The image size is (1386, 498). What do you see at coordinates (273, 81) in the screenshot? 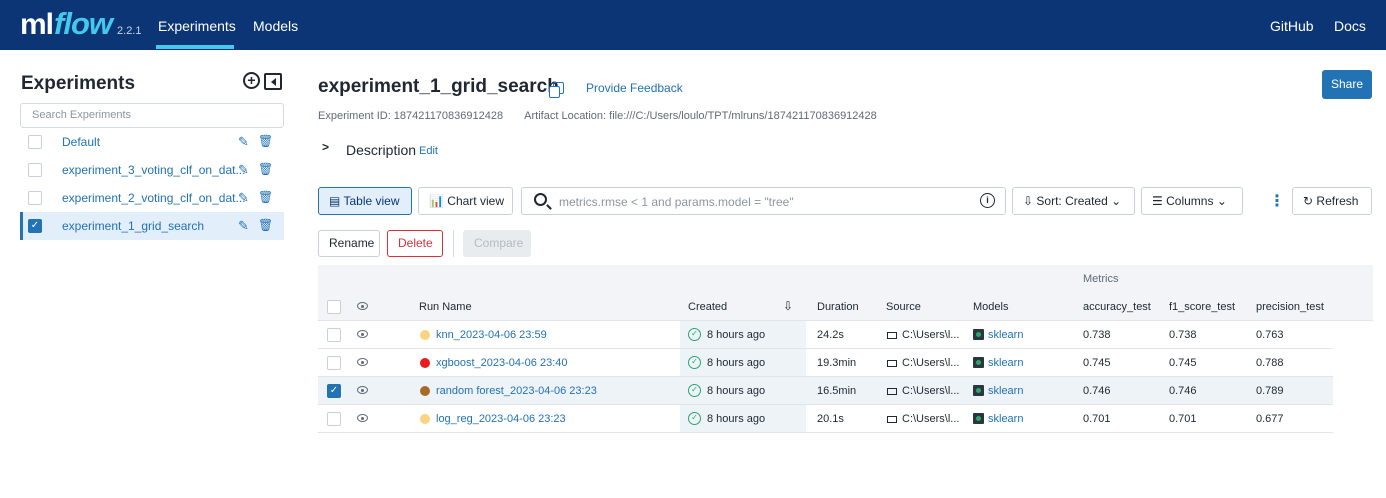
I see `collapse-sidebar-icon` at bounding box center [273, 81].